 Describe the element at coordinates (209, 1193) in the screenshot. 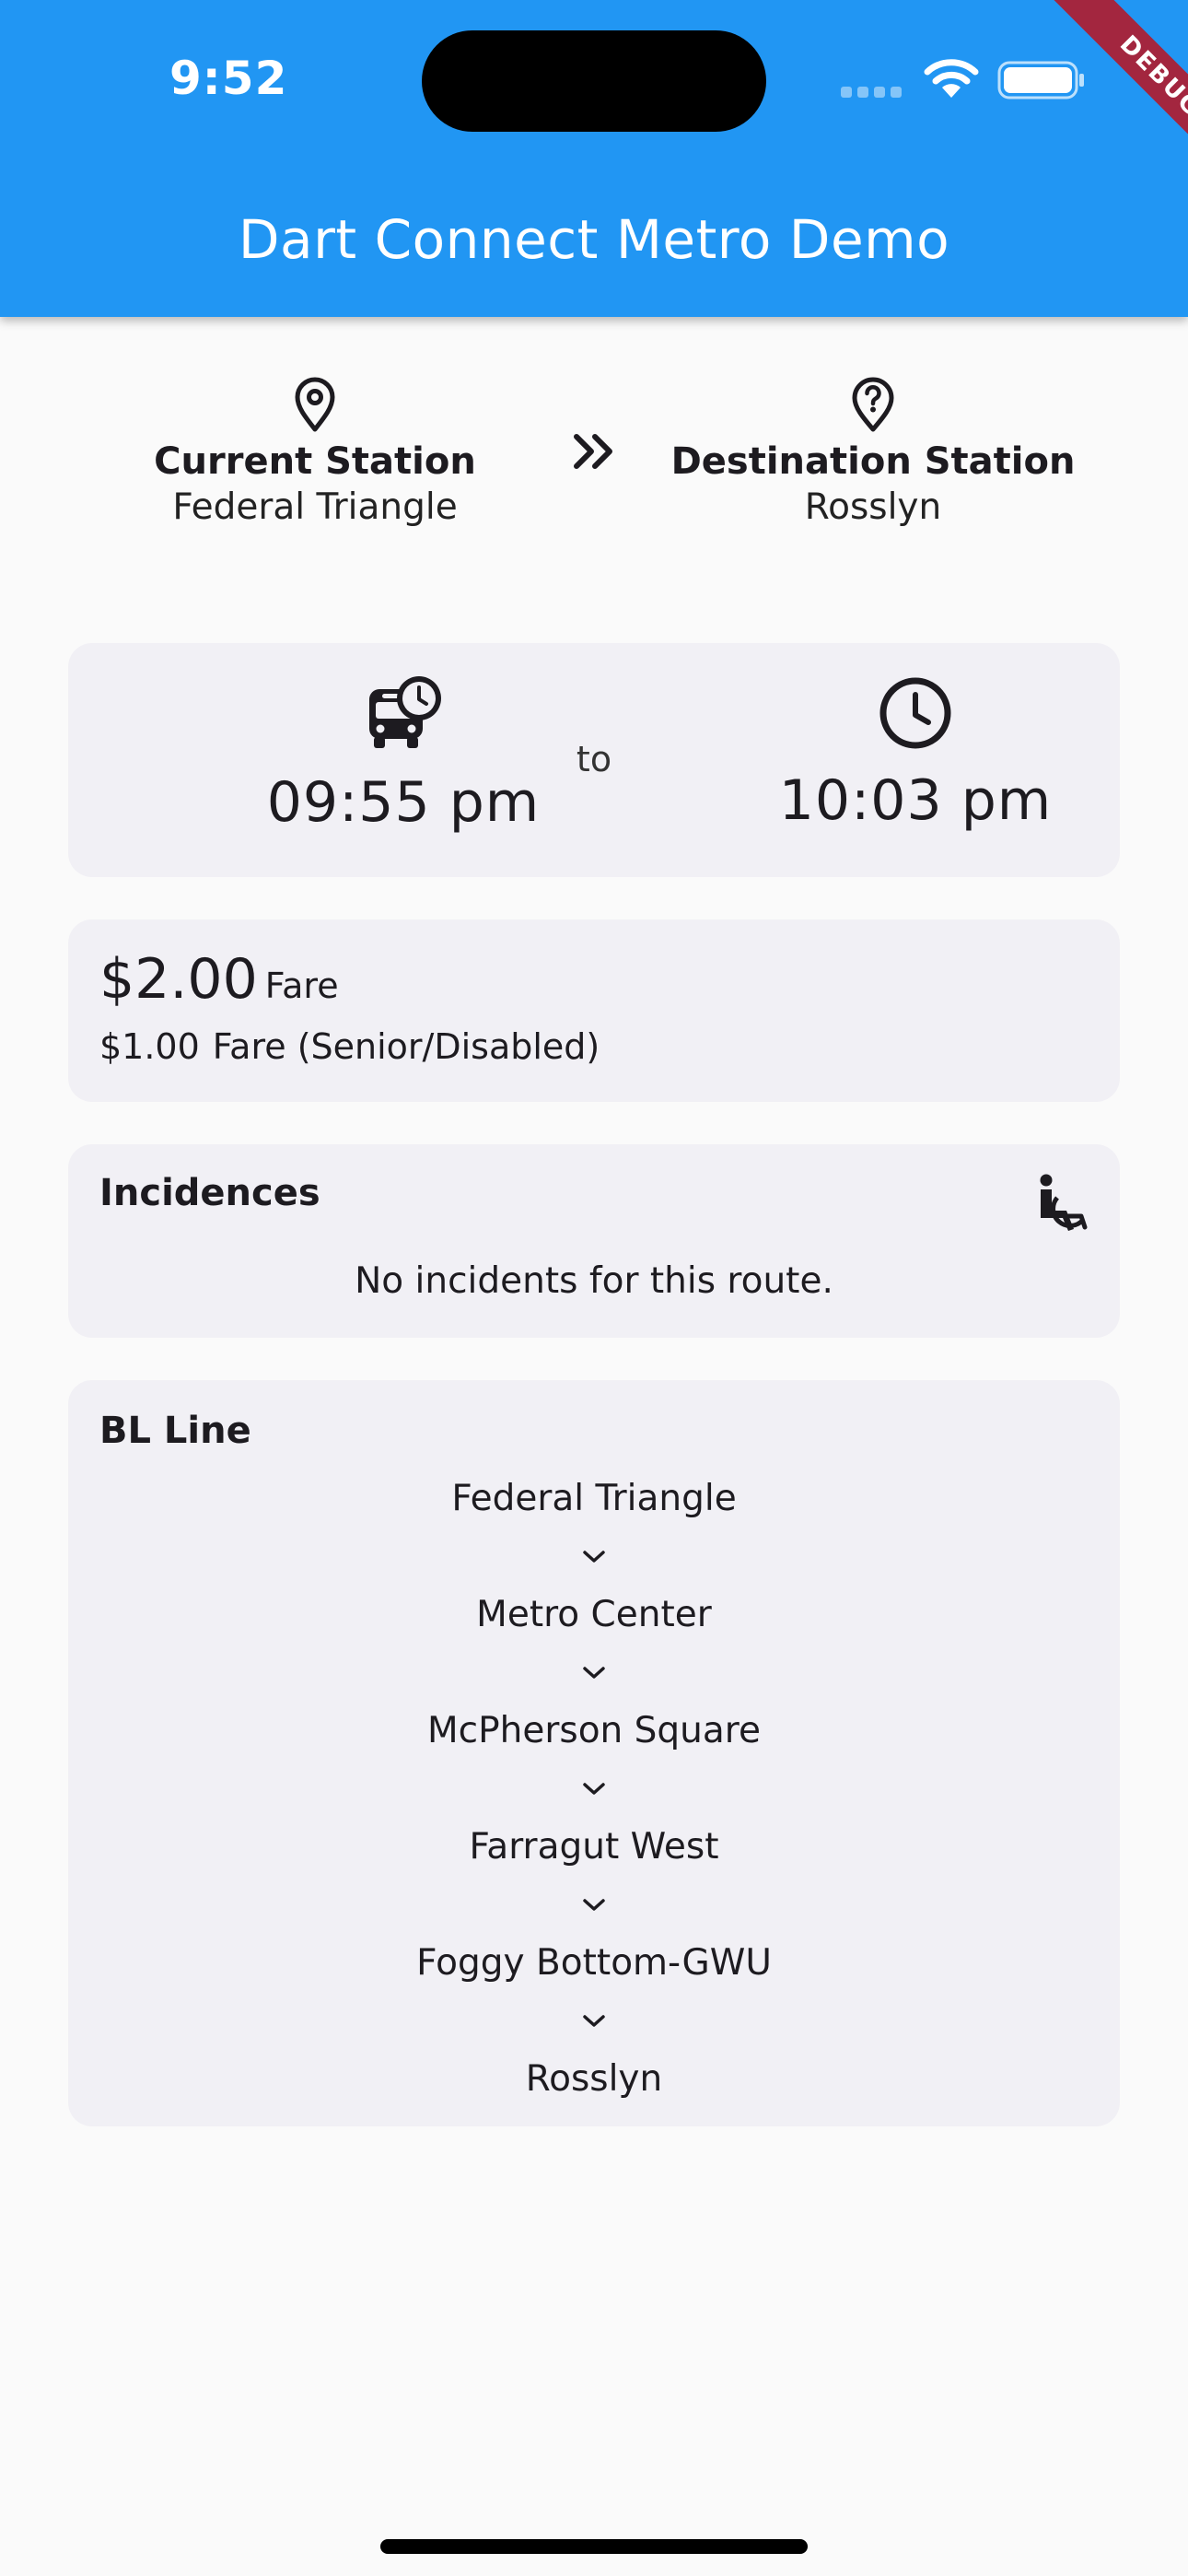

I see `incidences-title: Incidences` at that location.